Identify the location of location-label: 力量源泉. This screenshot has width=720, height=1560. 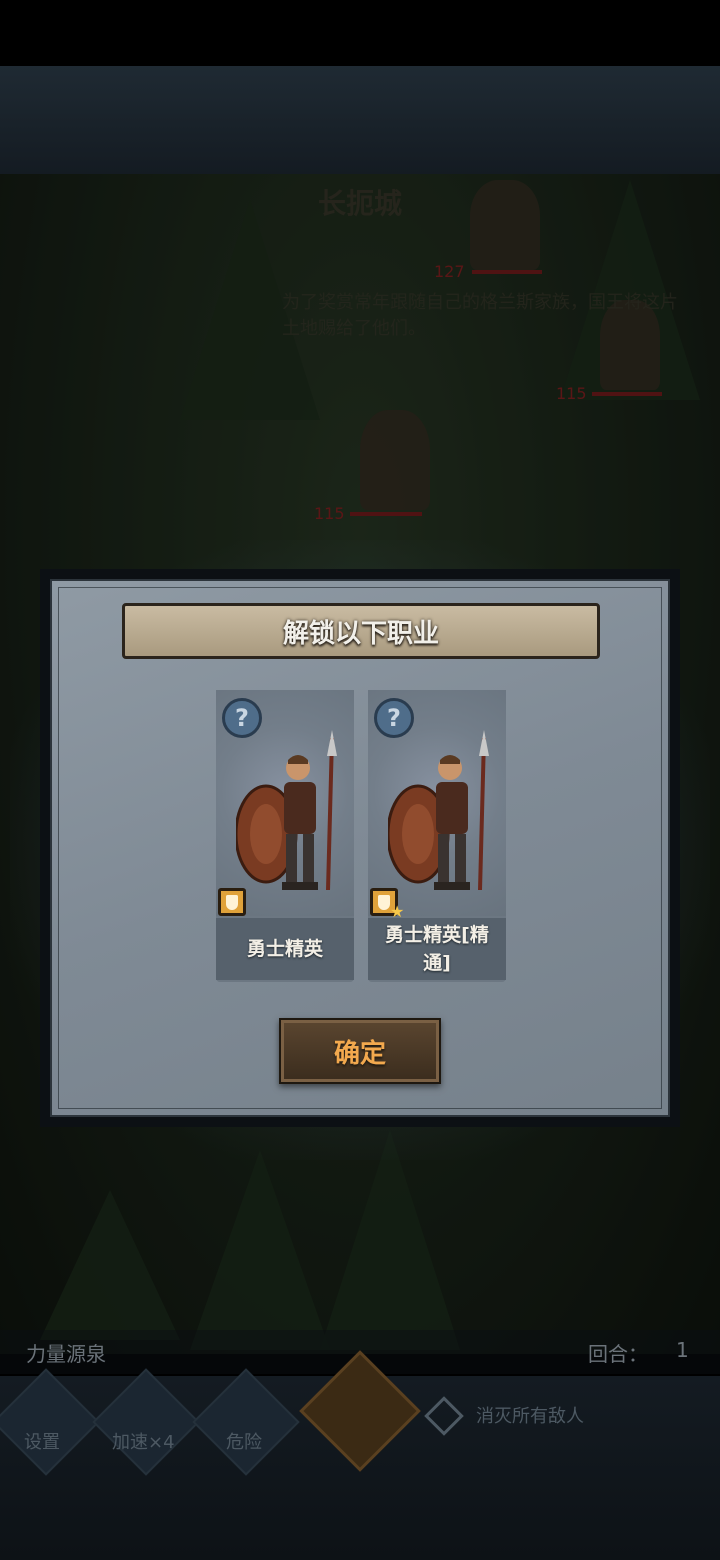
(66, 1354).